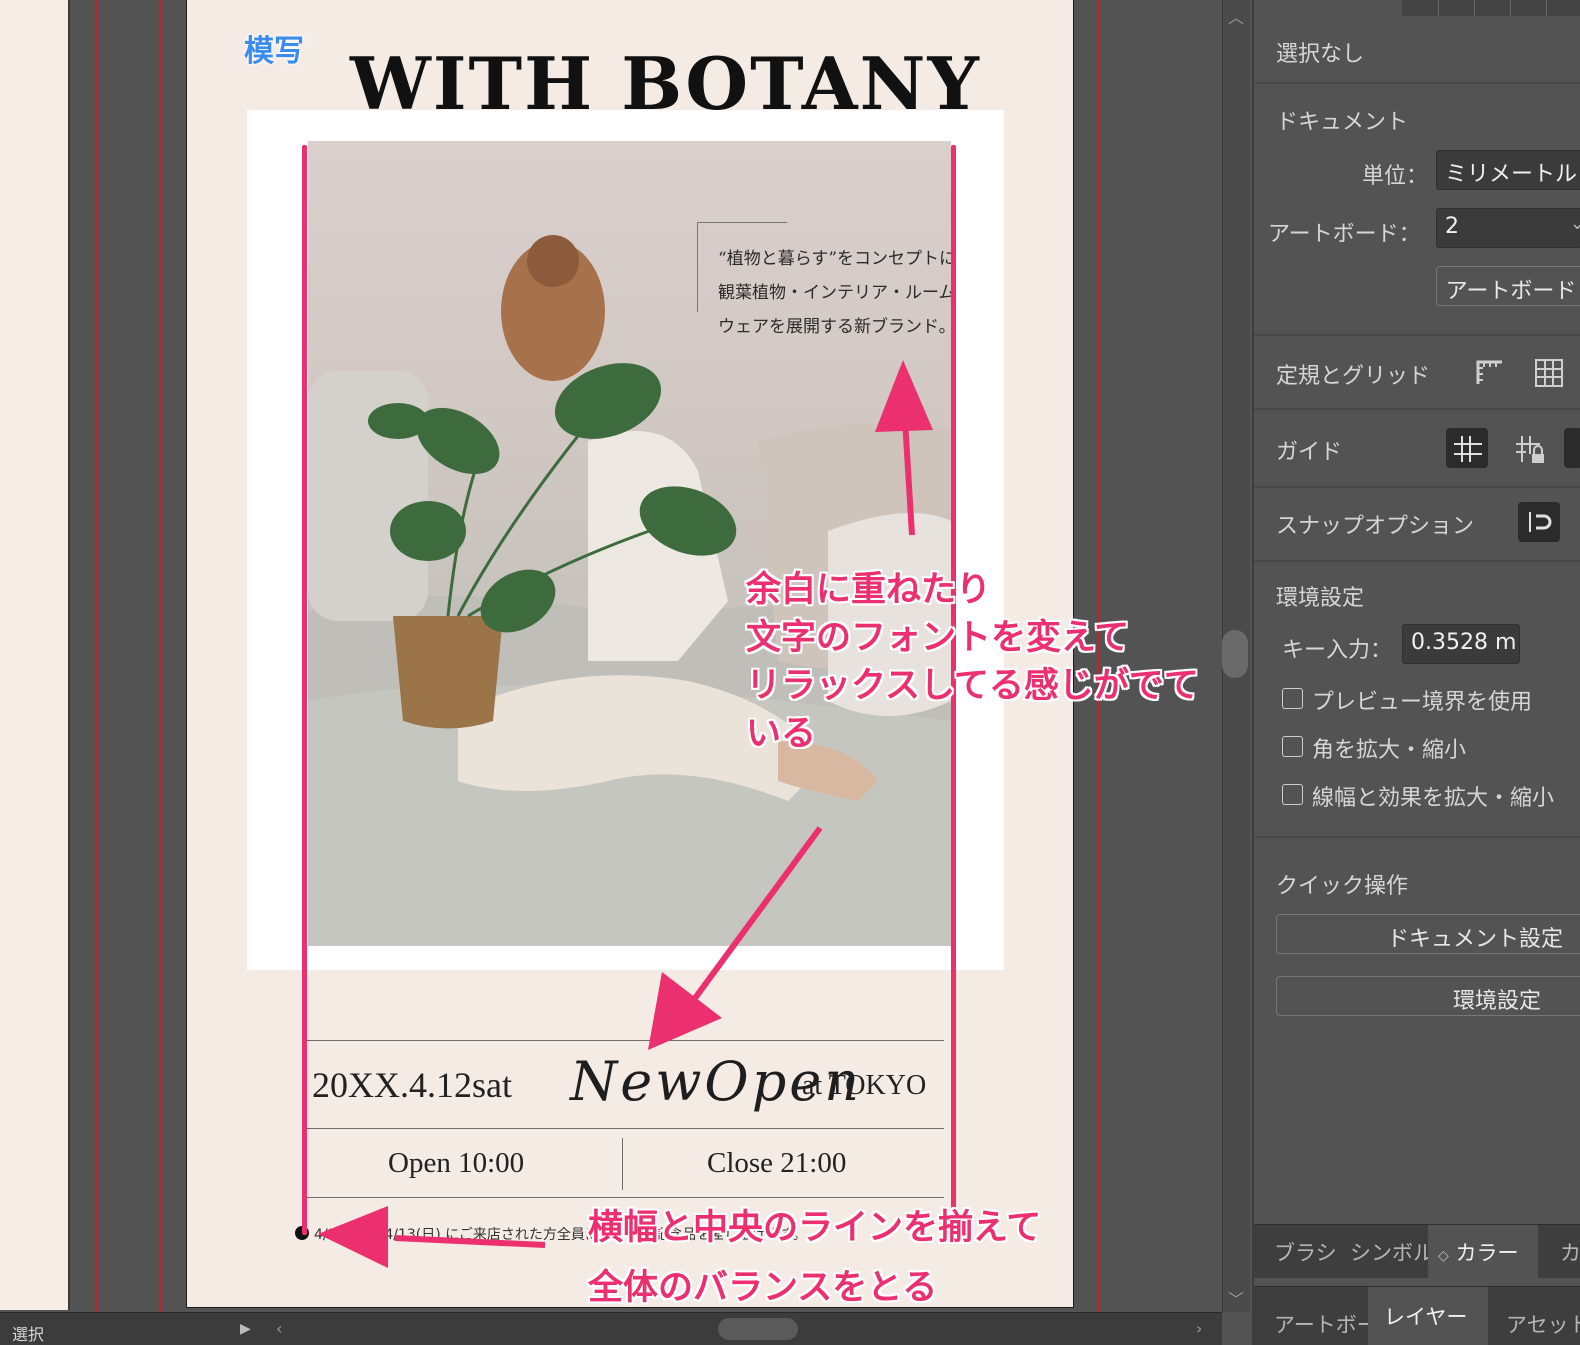  What do you see at coordinates (763, 1288) in the screenshot?
I see `annotation-line: 全体のバランスをとる` at bounding box center [763, 1288].